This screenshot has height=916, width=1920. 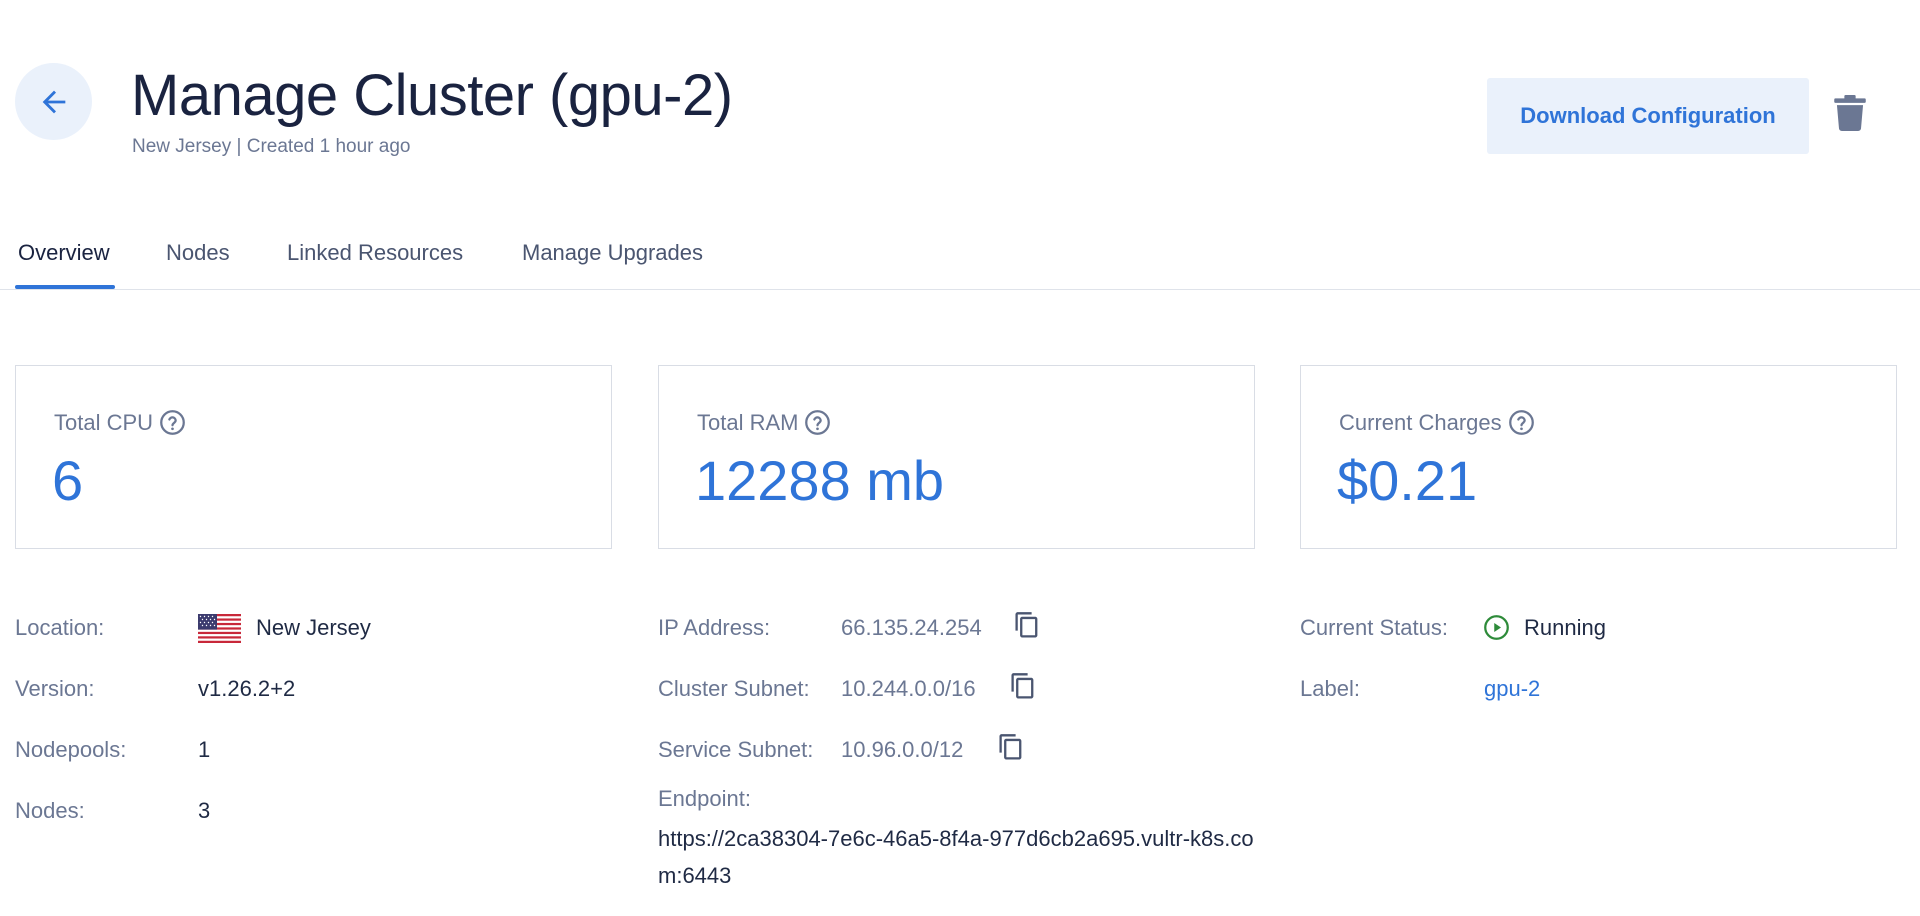 I want to click on active-tab-indicator, so click(x=65, y=287).